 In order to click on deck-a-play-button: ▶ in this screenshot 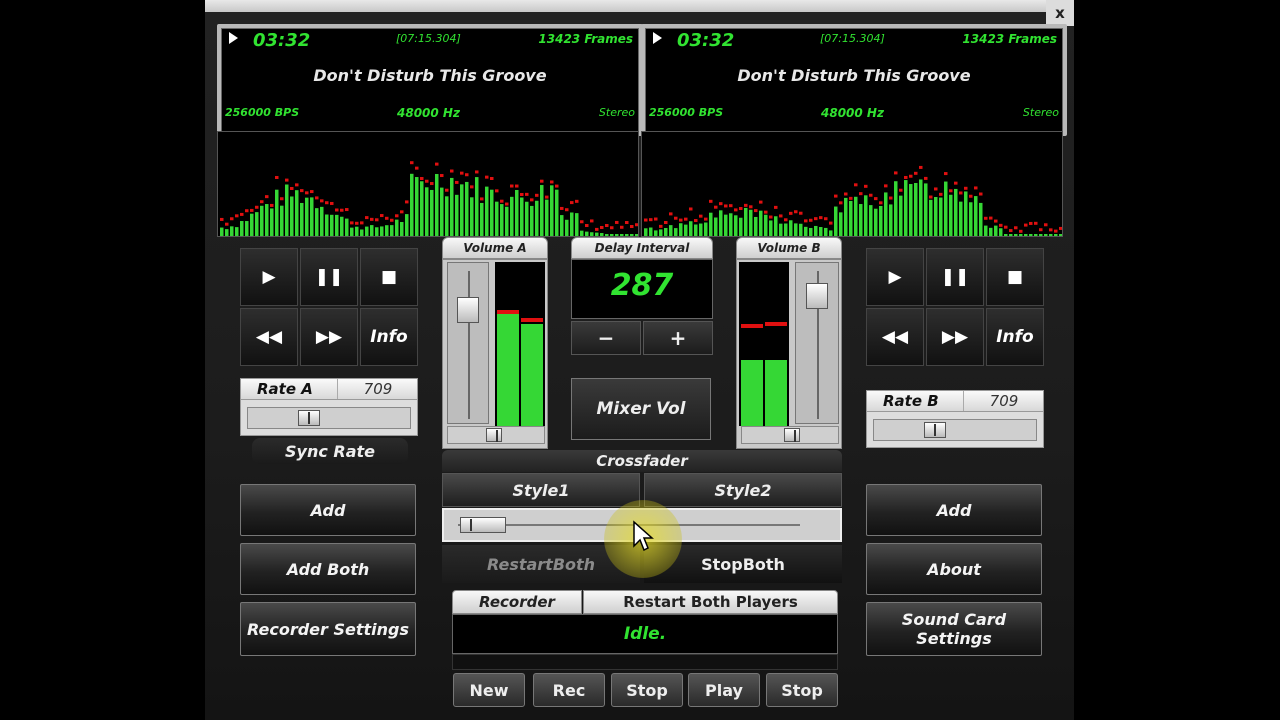, I will do `click(269, 277)`.